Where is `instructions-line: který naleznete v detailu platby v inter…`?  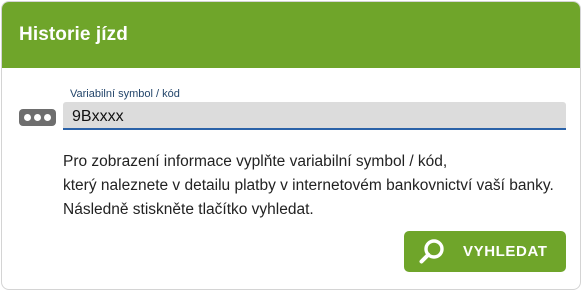 instructions-line: který naleznete v detailu platby v inter… is located at coordinates (308, 185).